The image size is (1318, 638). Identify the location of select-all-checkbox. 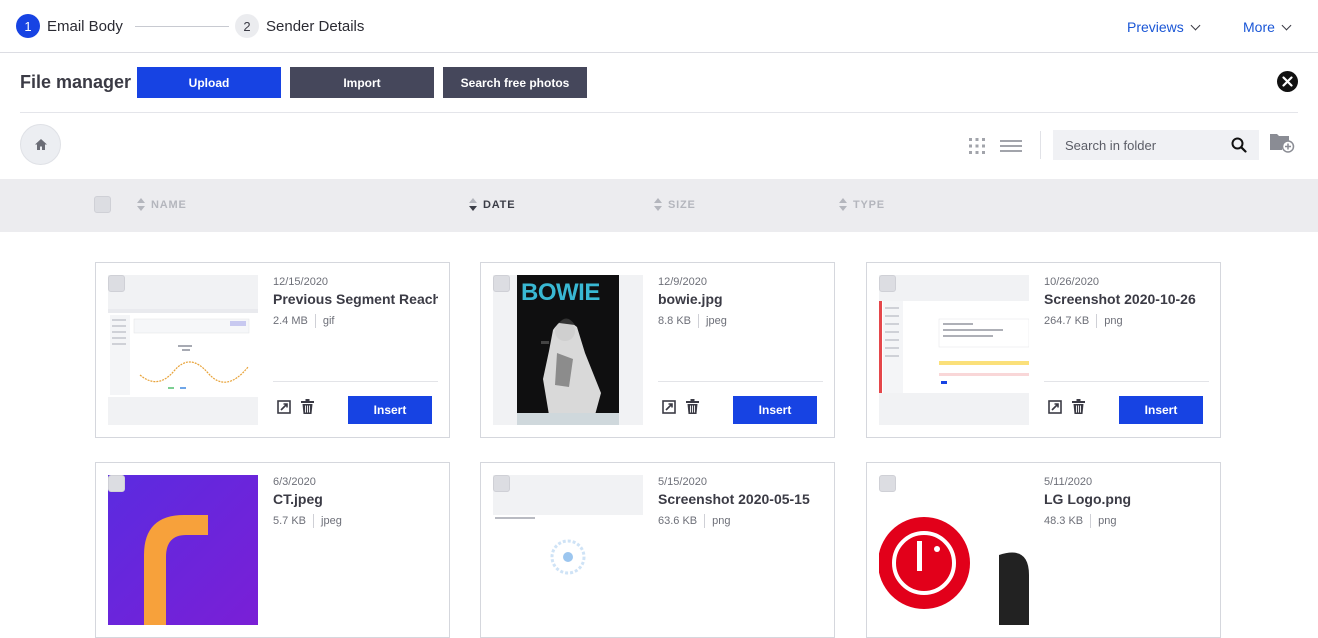
(102, 204).